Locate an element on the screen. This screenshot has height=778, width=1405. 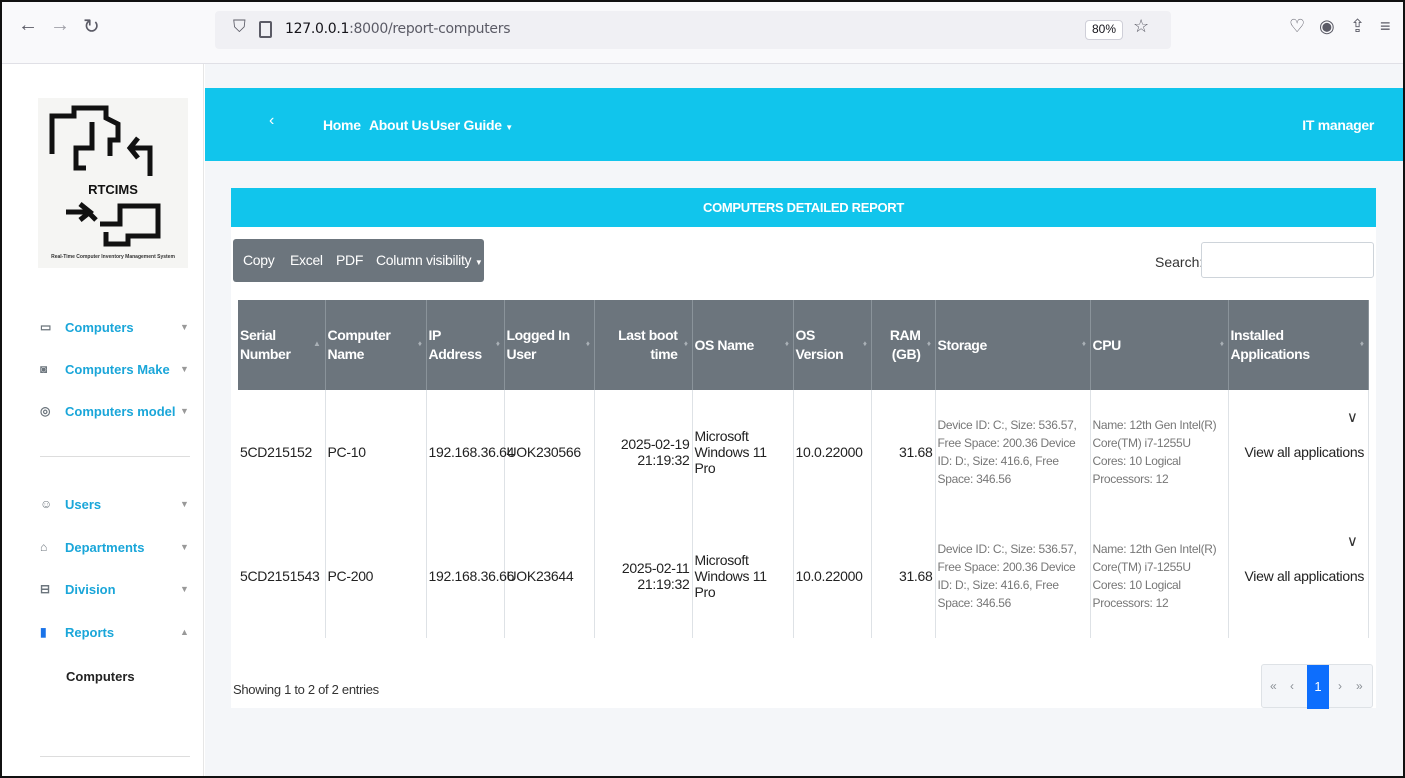
pager-last: » is located at coordinates (1359, 686).